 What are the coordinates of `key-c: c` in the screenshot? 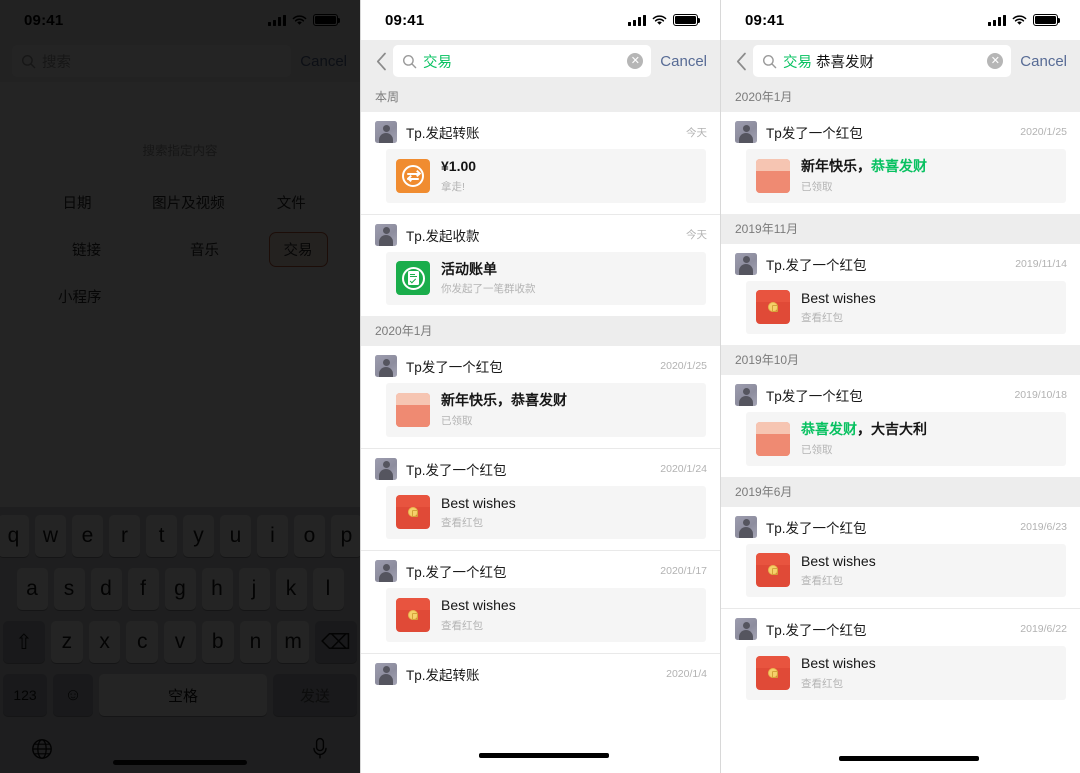 It's located at (142, 642).